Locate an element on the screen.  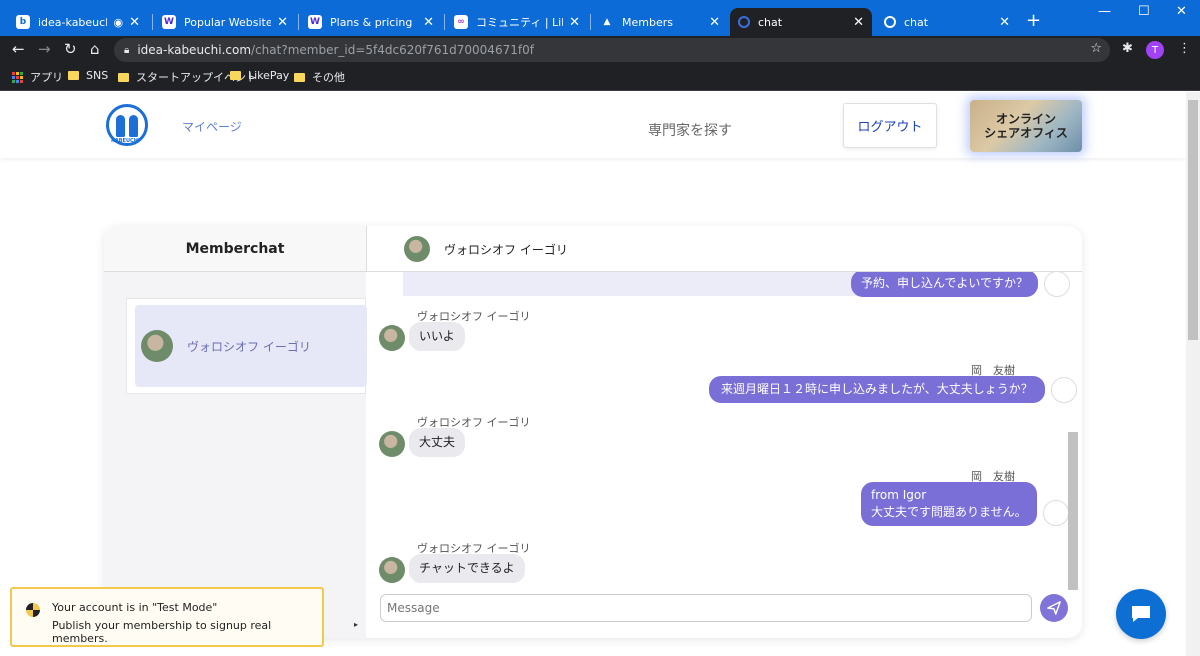
message-line: 大丈夫です問題ありません。 is located at coordinates (949, 512).